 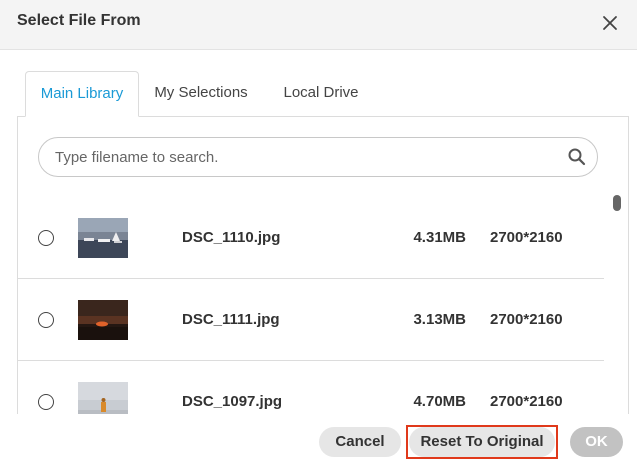 What do you see at coordinates (82, 94) in the screenshot?
I see `tab-main-library: Main Library` at bounding box center [82, 94].